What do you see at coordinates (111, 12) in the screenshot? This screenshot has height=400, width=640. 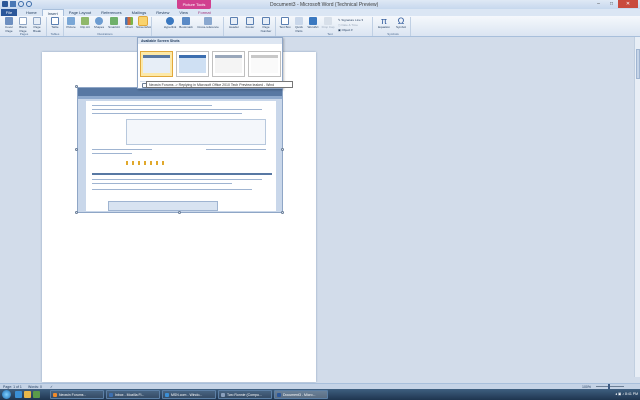 I see `tab-references: References` at bounding box center [111, 12].